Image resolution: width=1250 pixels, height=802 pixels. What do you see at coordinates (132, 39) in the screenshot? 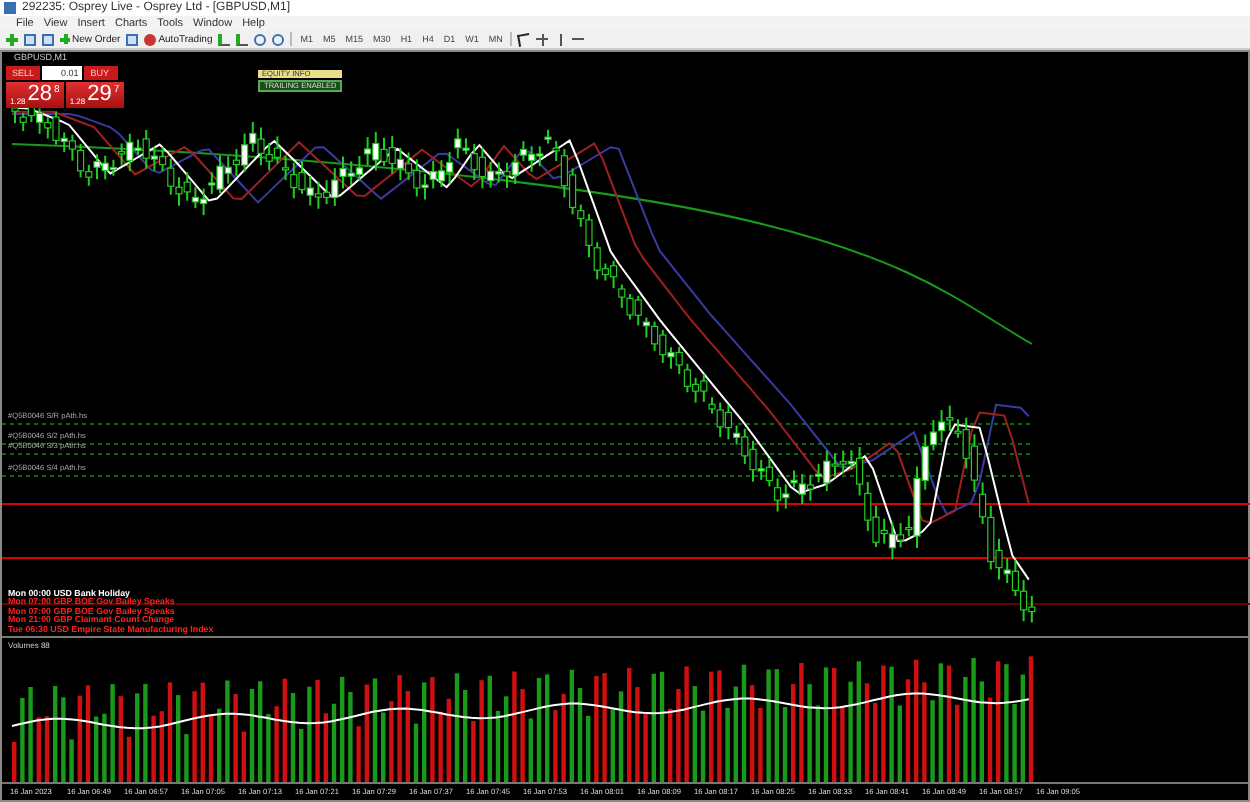
I see `editor-icon` at bounding box center [132, 39].